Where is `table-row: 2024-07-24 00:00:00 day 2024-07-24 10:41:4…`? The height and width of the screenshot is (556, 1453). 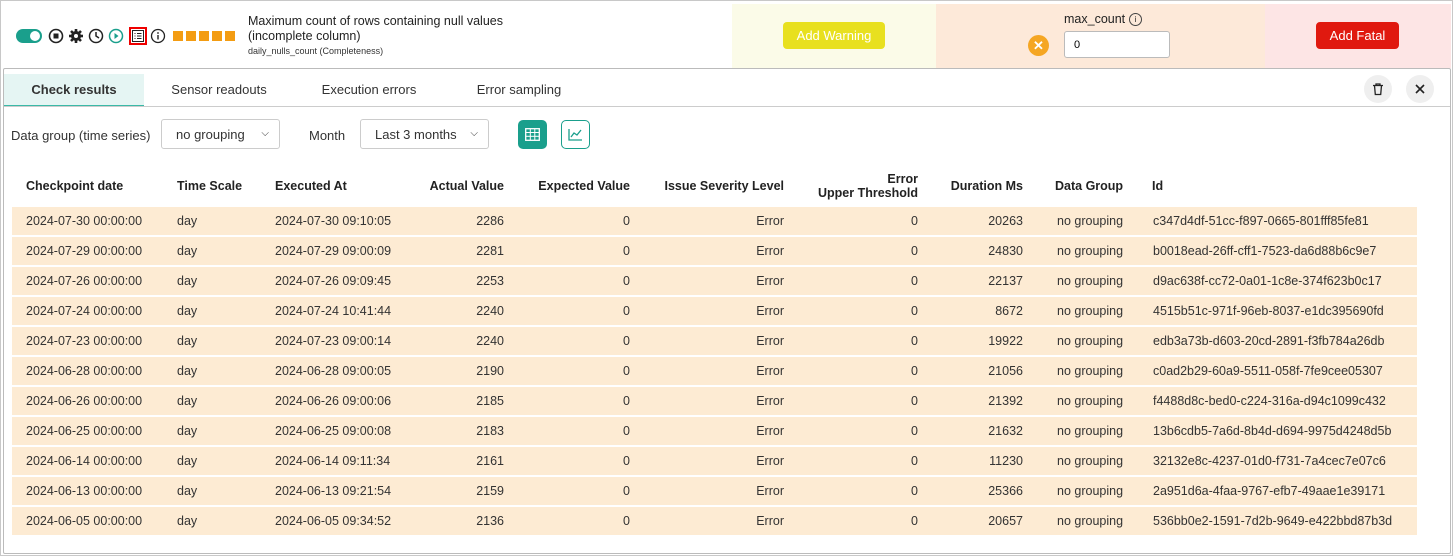 table-row: 2024-07-24 00:00:00 day 2024-07-24 10:41:4… is located at coordinates (714, 311).